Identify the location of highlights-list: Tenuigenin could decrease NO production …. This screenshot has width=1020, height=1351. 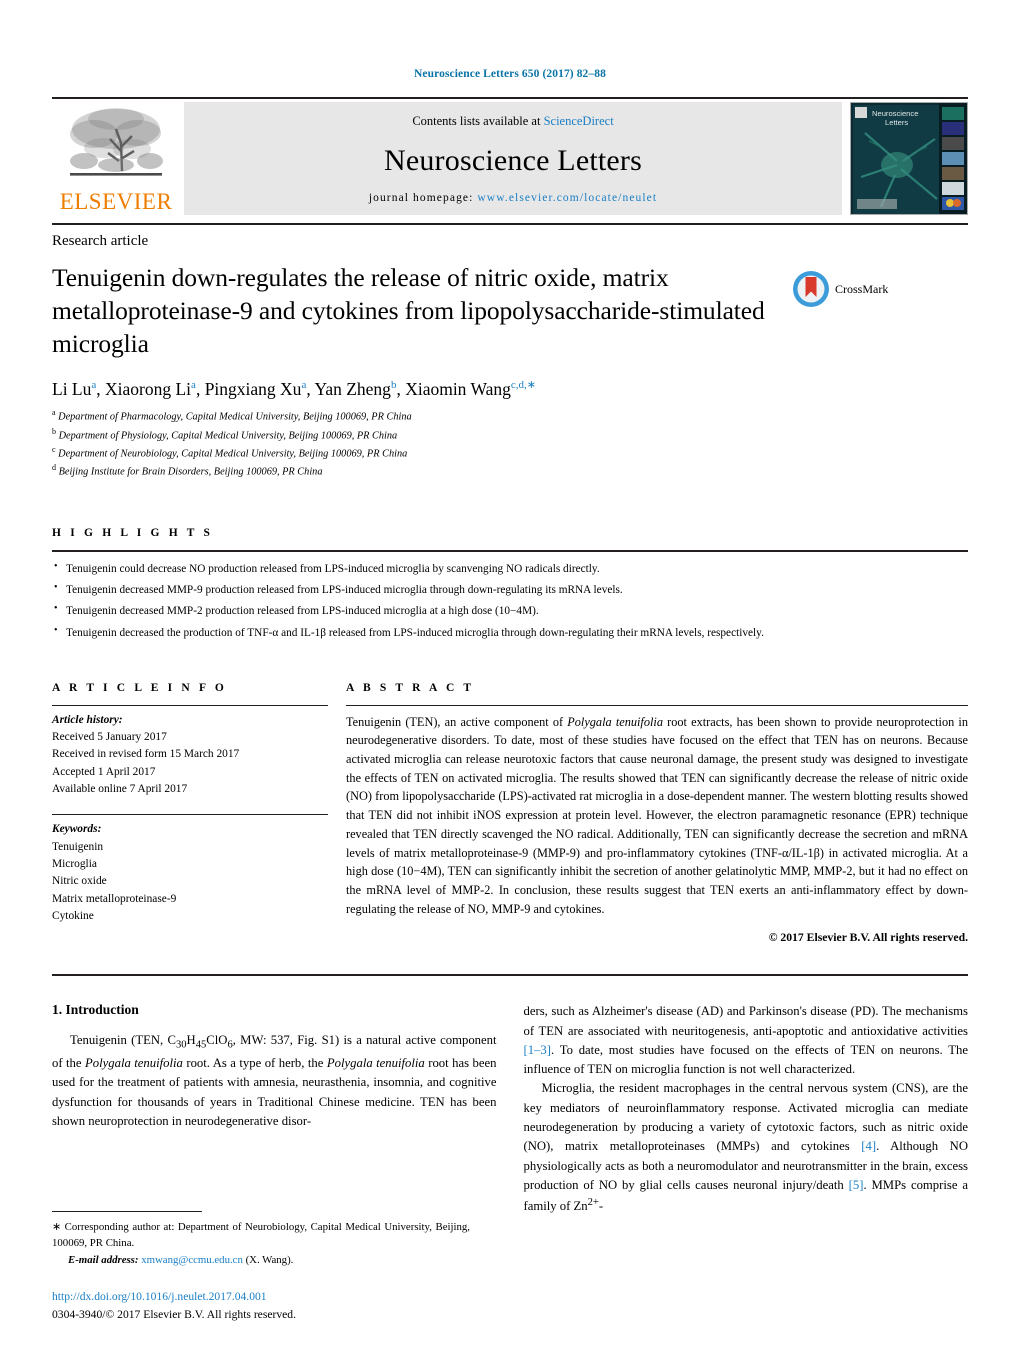
(510, 601).